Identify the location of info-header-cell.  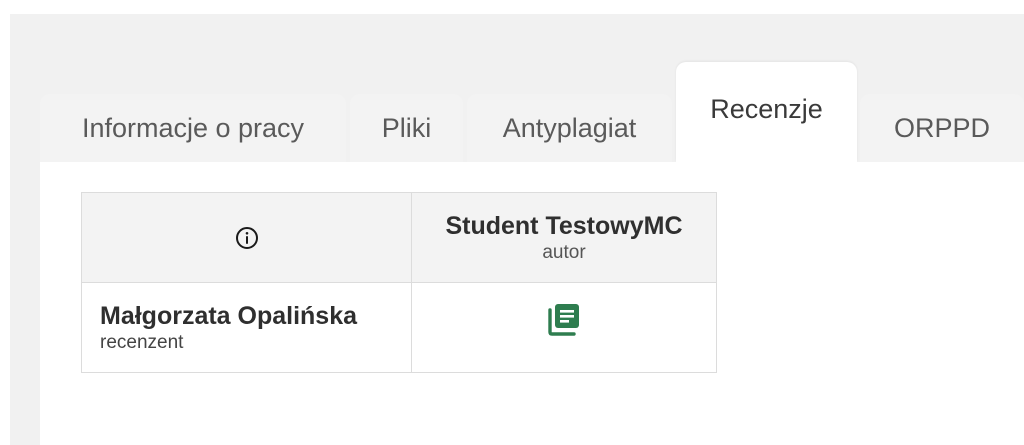
(246, 237).